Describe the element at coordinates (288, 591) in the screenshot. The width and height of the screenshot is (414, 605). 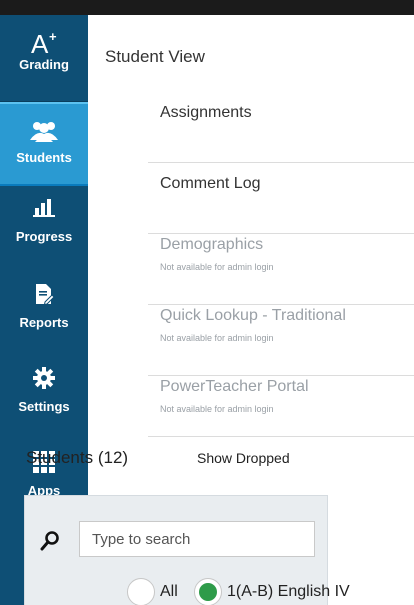
I see `filter-class-label: 1(A-B) English IV` at that location.